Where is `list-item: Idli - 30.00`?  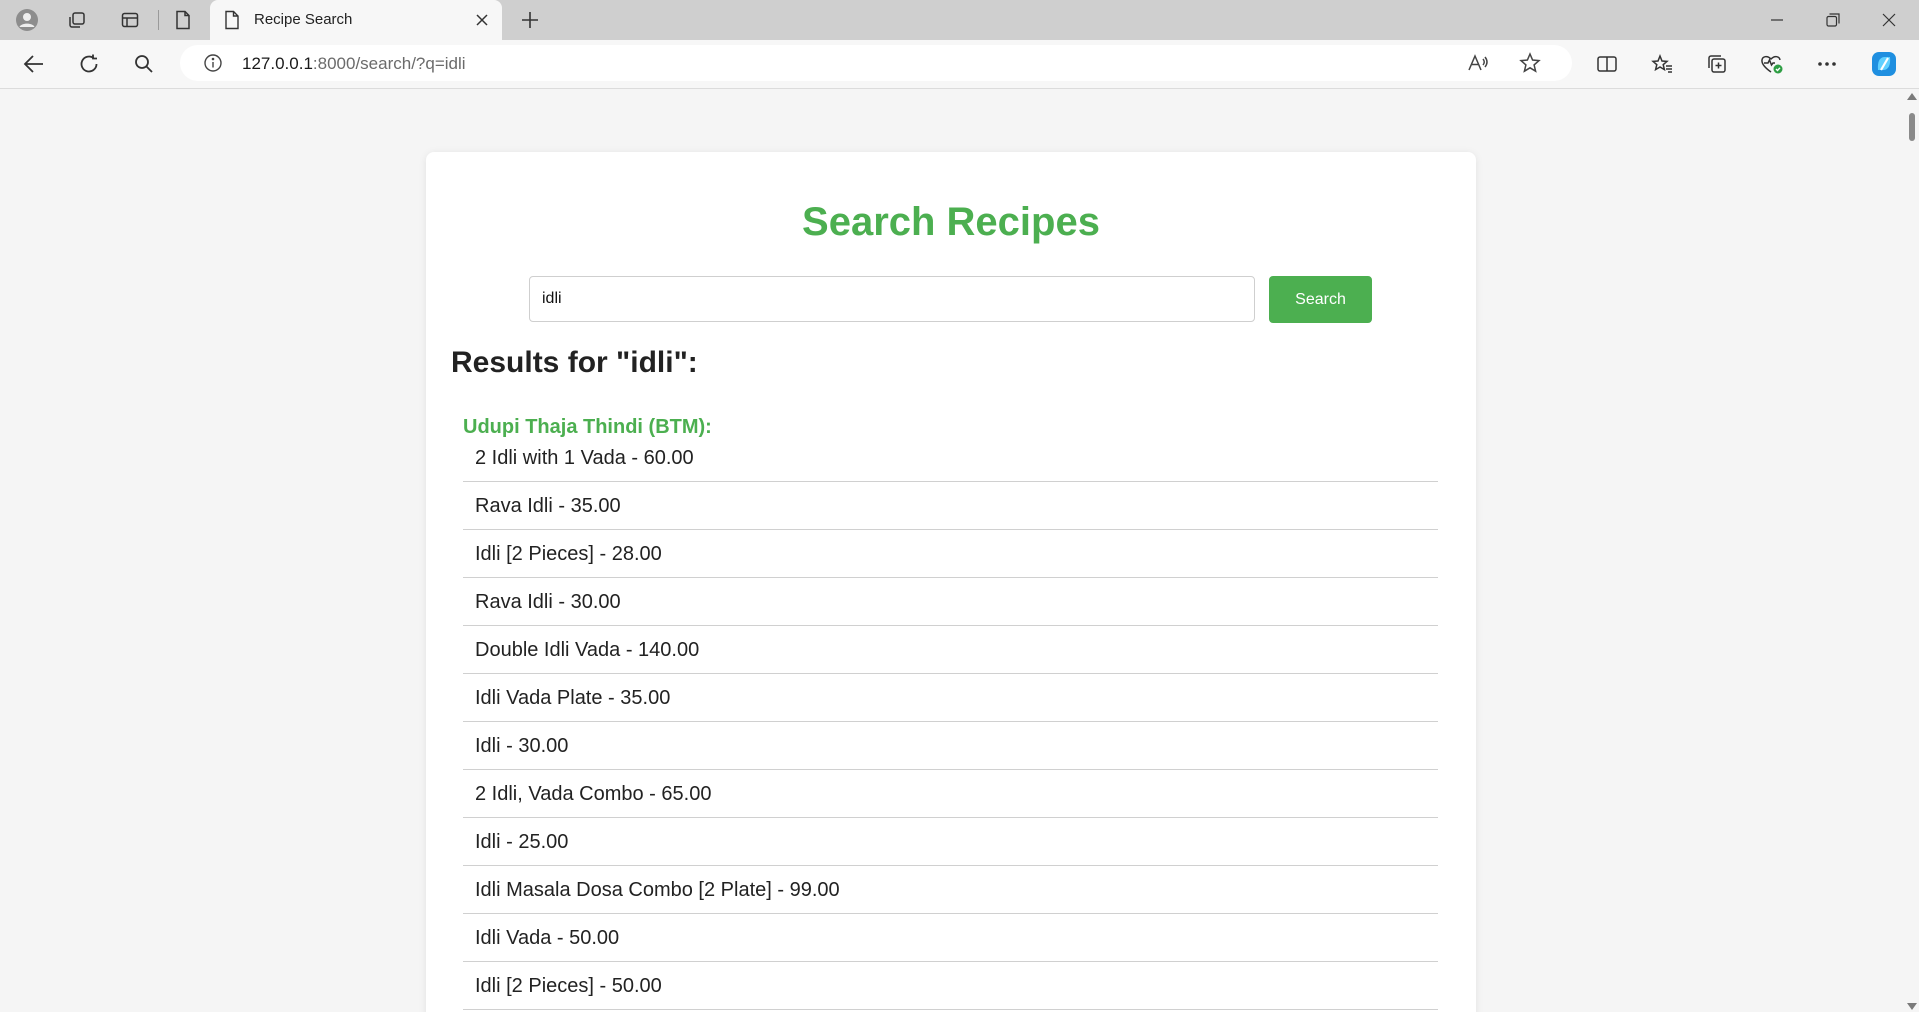 list-item: Idli - 30.00 is located at coordinates (950, 746).